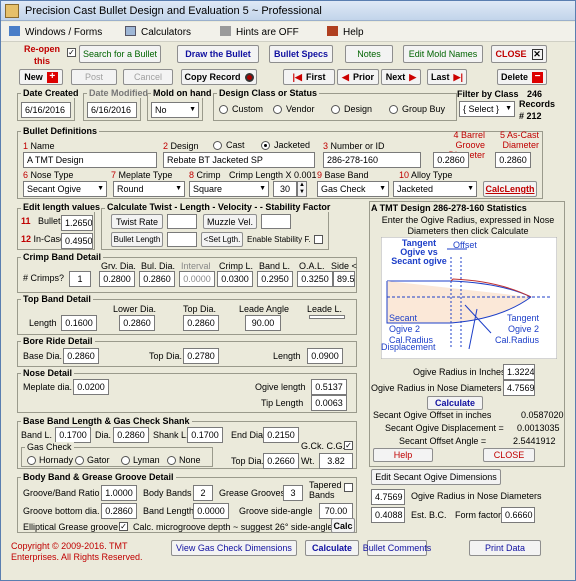 This screenshot has width=576, height=581. What do you see at coordinates (318, 239) in the screenshot?
I see `enable-stability-checkbox` at bounding box center [318, 239].